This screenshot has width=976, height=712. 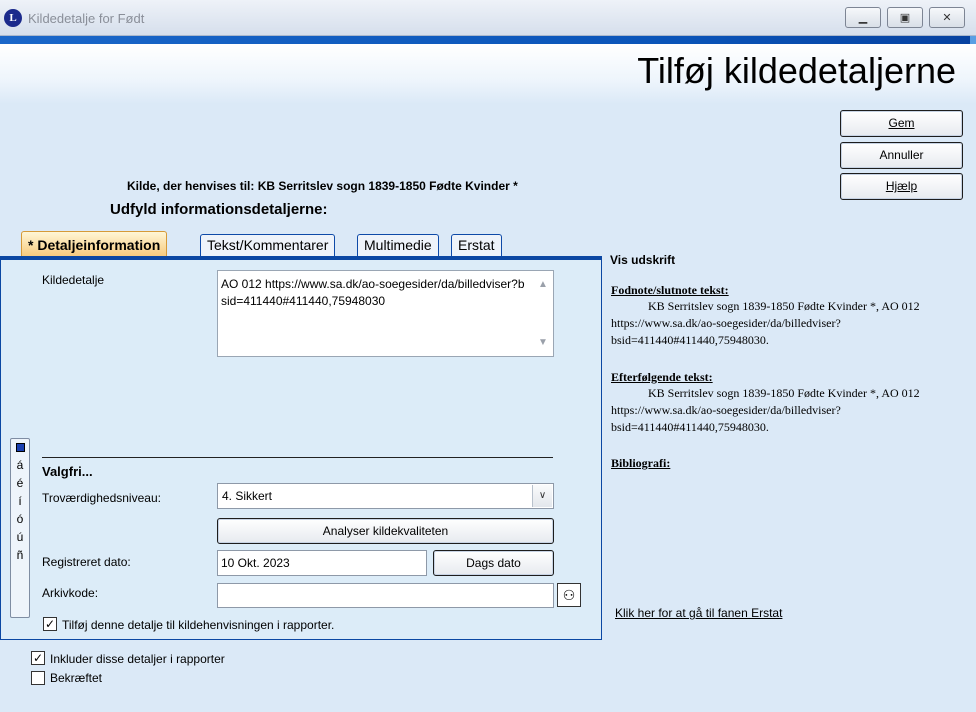 What do you see at coordinates (76, 678) in the screenshot?
I see `confirmed-label: Bekræftet` at bounding box center [76, 678].